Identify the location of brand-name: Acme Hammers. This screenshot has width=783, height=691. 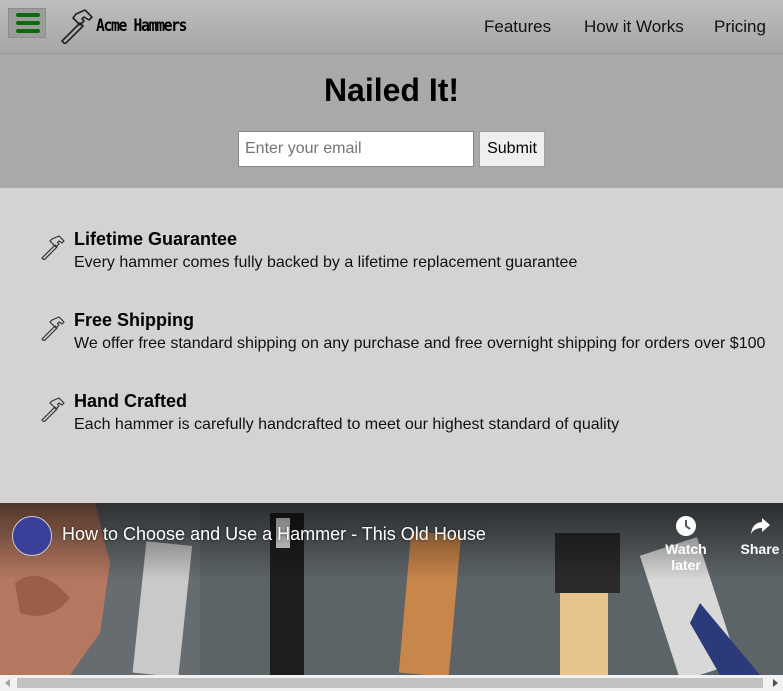
(141, 26).